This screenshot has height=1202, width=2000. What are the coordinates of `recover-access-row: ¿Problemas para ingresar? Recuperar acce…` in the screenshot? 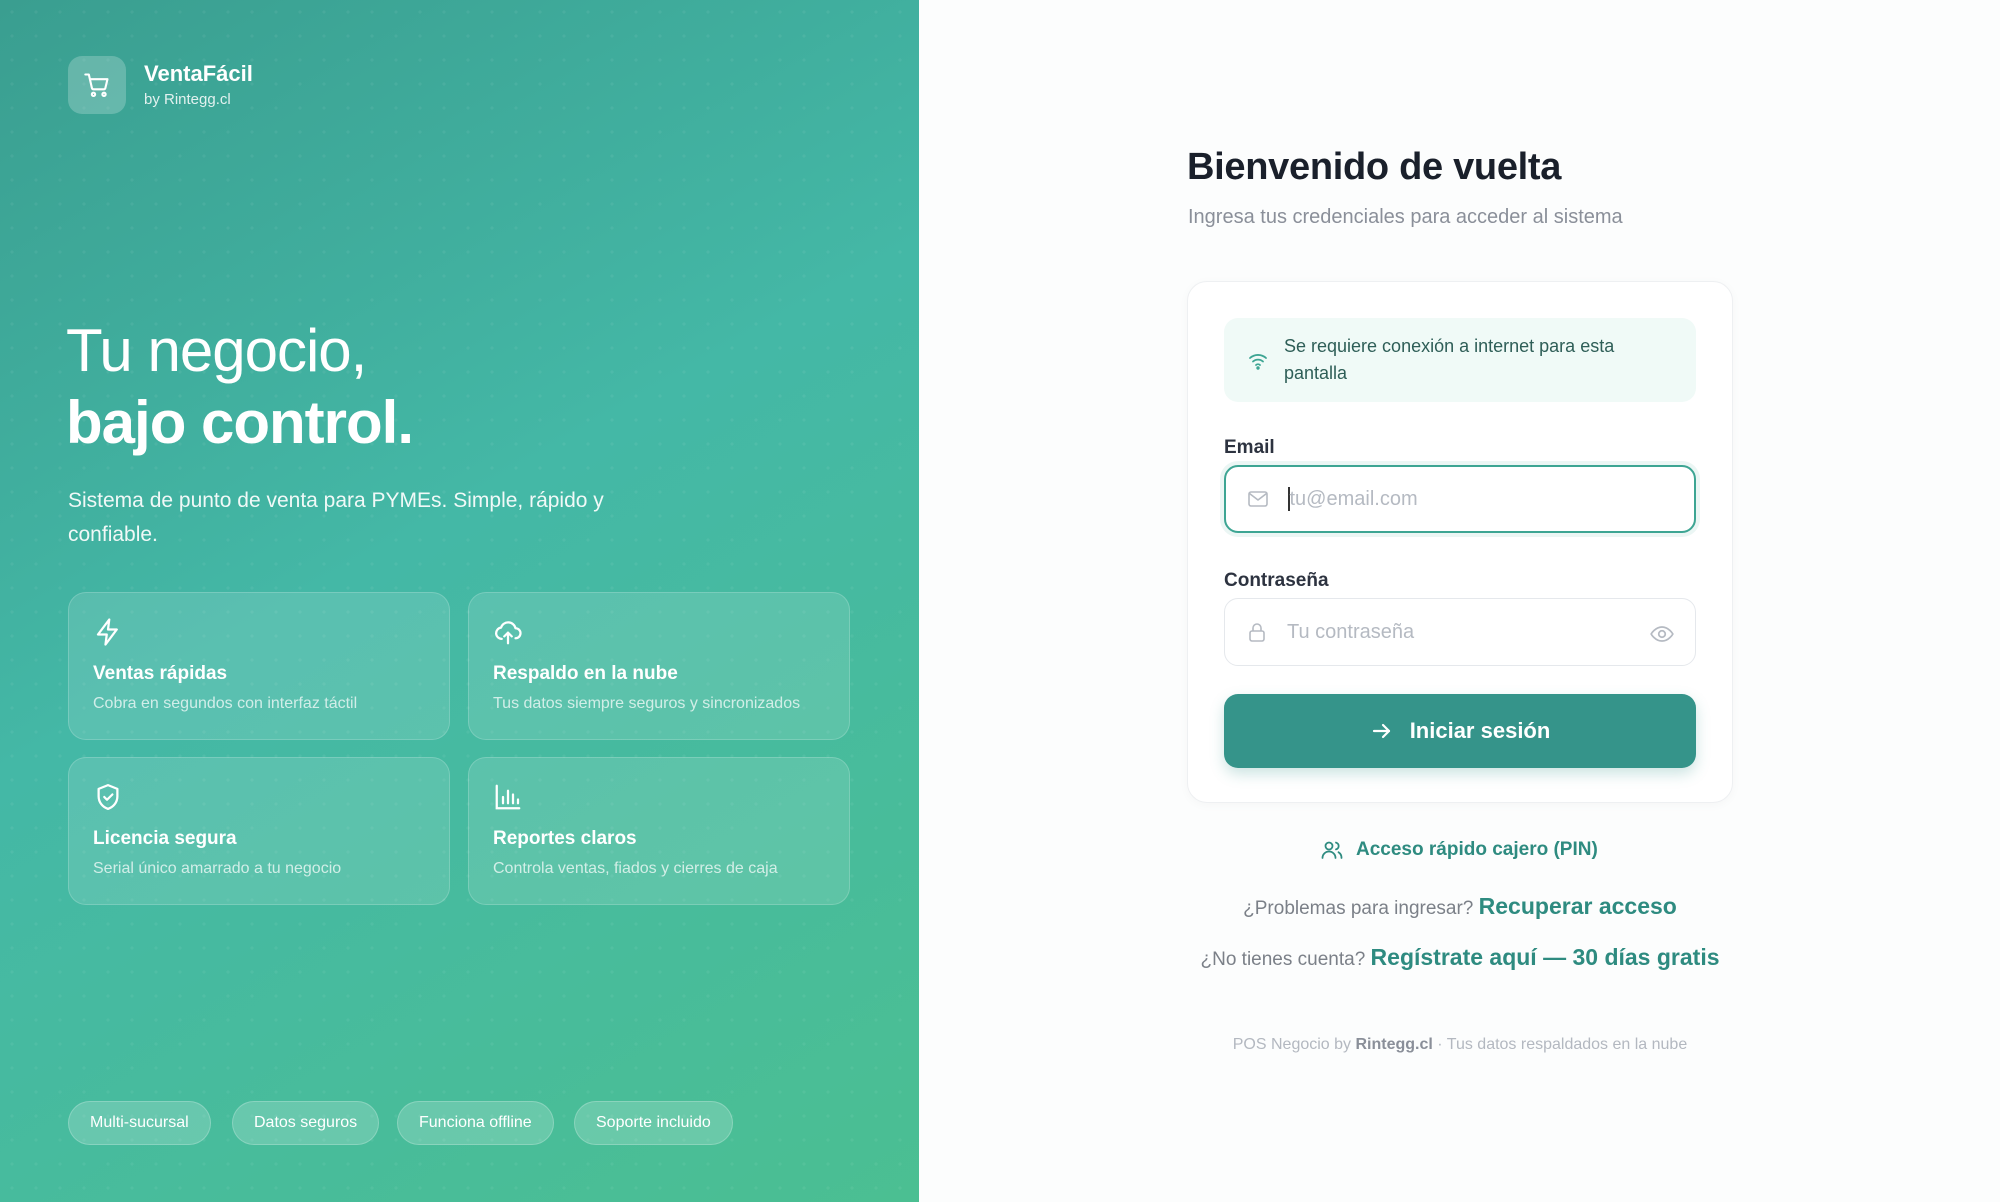 It's located at (1460, 906).